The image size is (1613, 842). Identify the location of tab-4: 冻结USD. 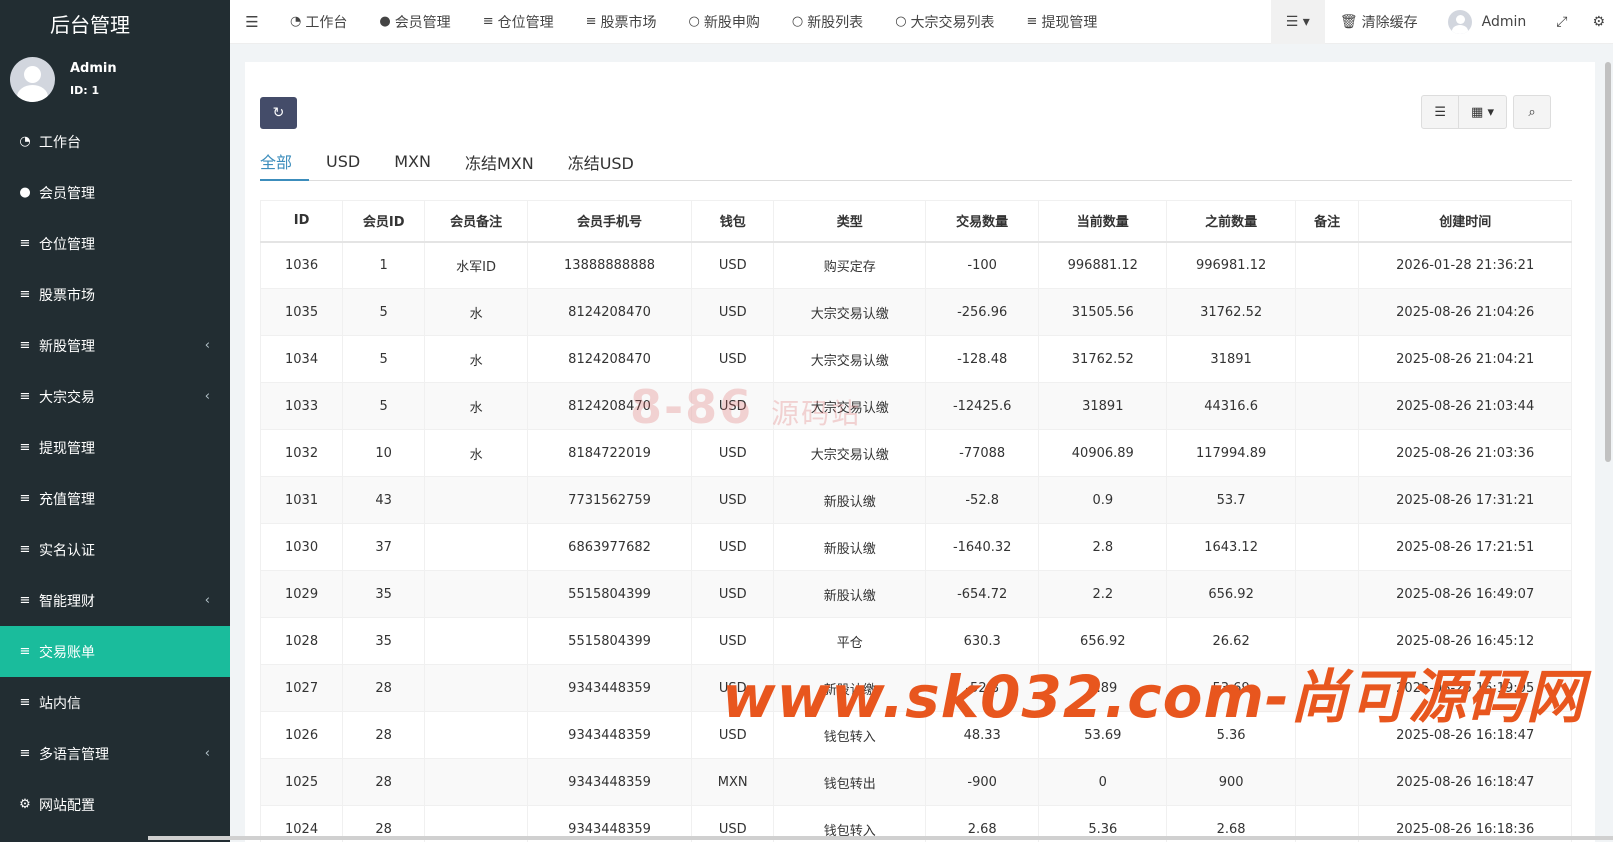
(601, 161).